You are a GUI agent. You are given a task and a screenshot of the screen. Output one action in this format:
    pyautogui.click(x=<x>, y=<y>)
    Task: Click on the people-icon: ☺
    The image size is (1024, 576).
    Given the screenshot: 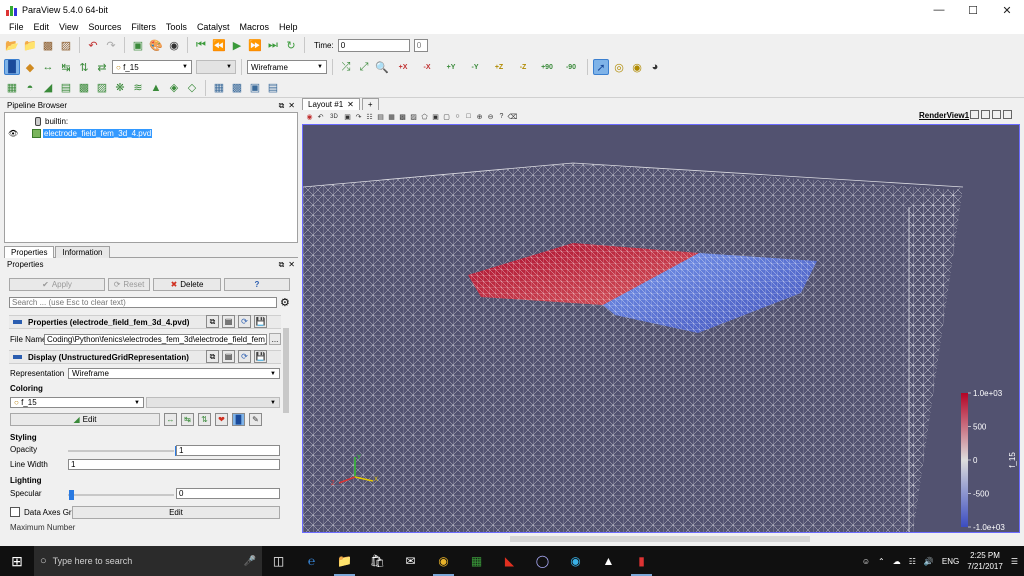 What is the action you would take?
    pyautogui.click(x=866, y=561)
    